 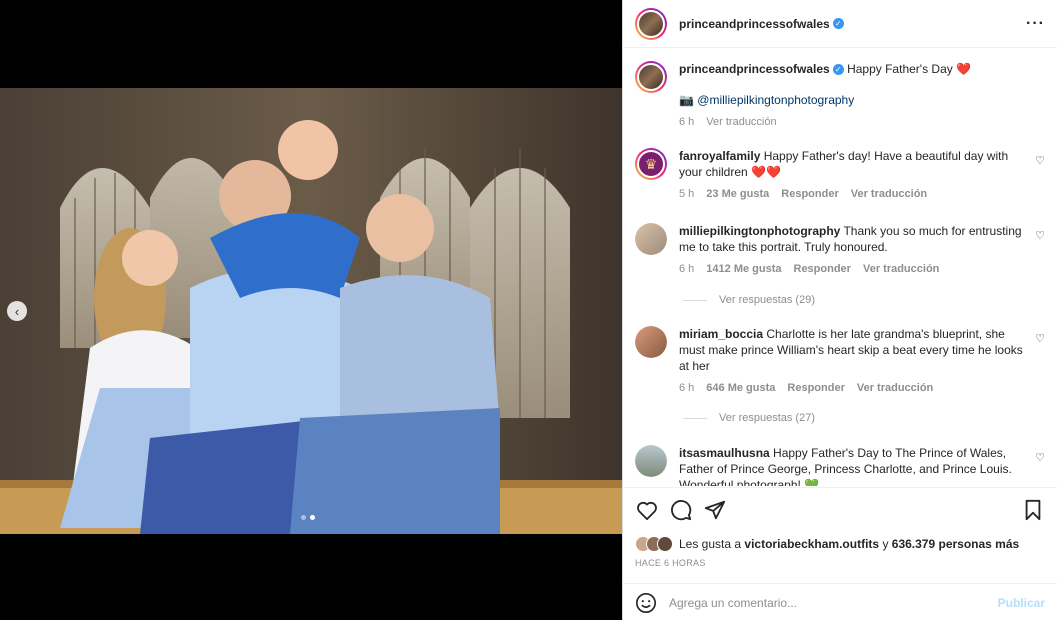 What do you see at coordinates (840, 510) in the screenshot?
I see `action-icons-row` at bounding box center [840, 510].